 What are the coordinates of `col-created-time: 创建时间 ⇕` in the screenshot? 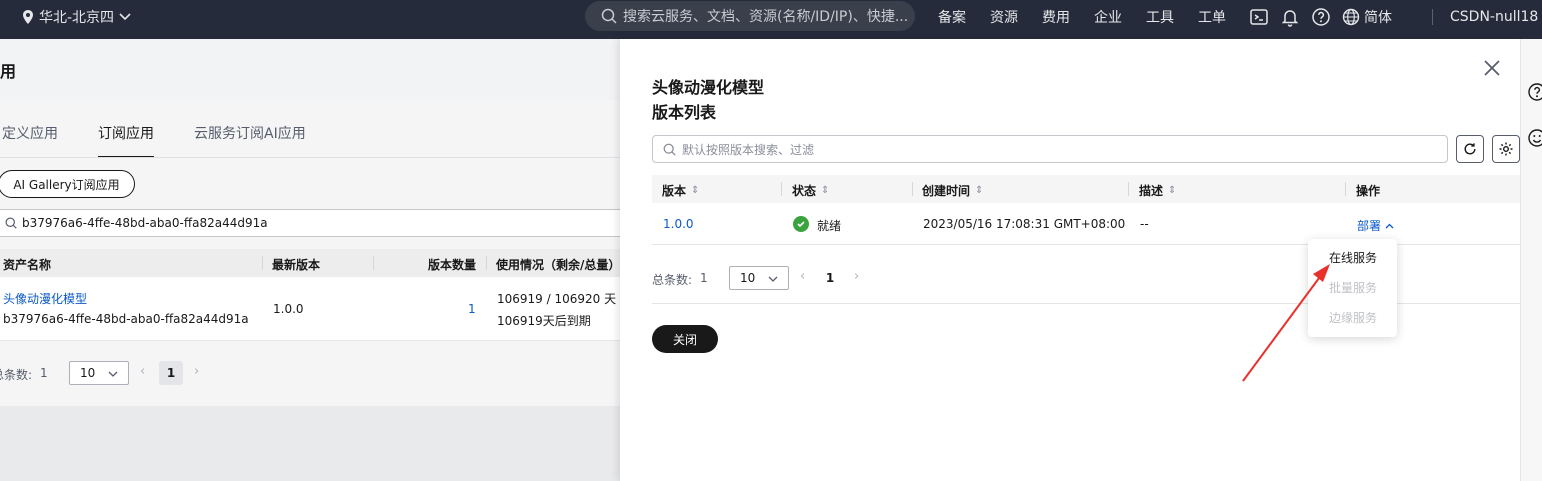 It's located at (952, 190).